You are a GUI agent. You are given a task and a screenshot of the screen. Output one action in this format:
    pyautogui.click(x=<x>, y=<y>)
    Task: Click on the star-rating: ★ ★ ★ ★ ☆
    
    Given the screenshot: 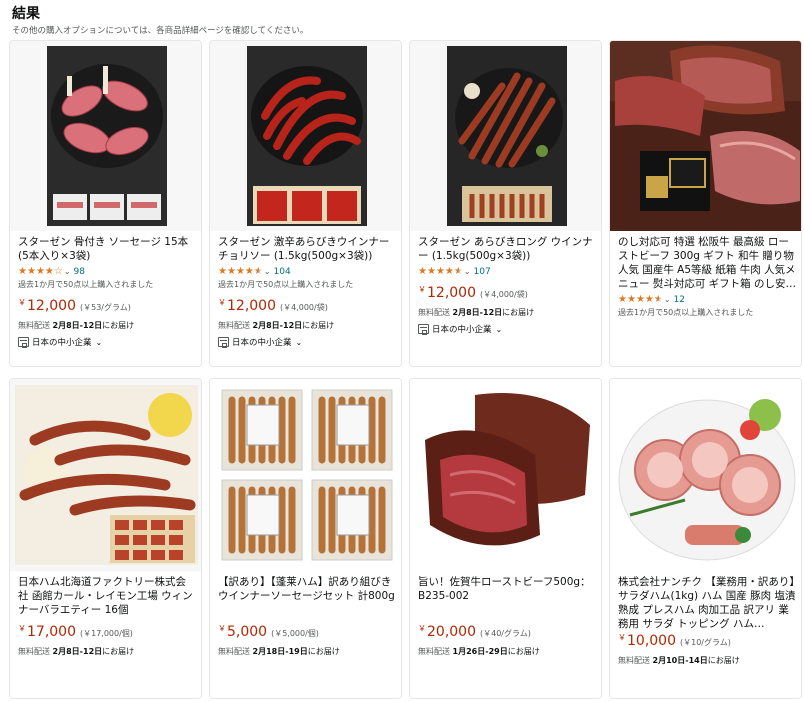 What is the action you would take?
    pyautogui.click(x=40, y=271)
    